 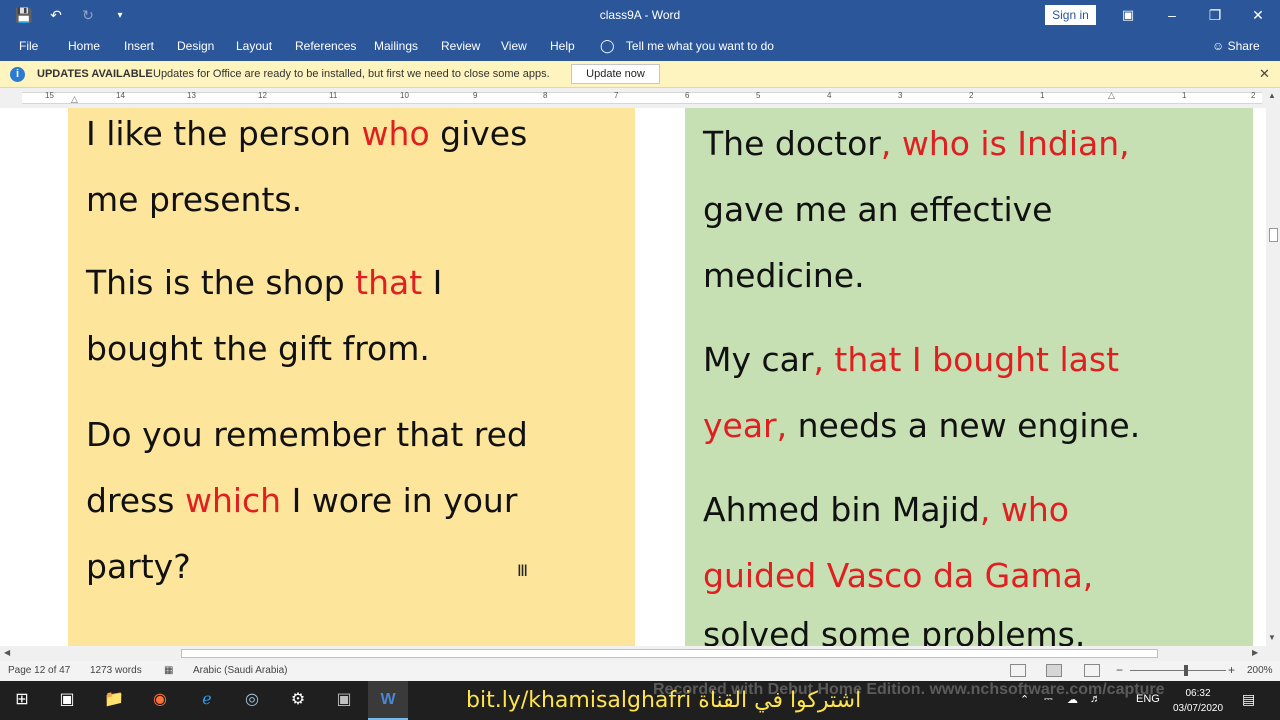 I want to click on paragraph-line: dress which I wore in your, so click(x=302, y=500).